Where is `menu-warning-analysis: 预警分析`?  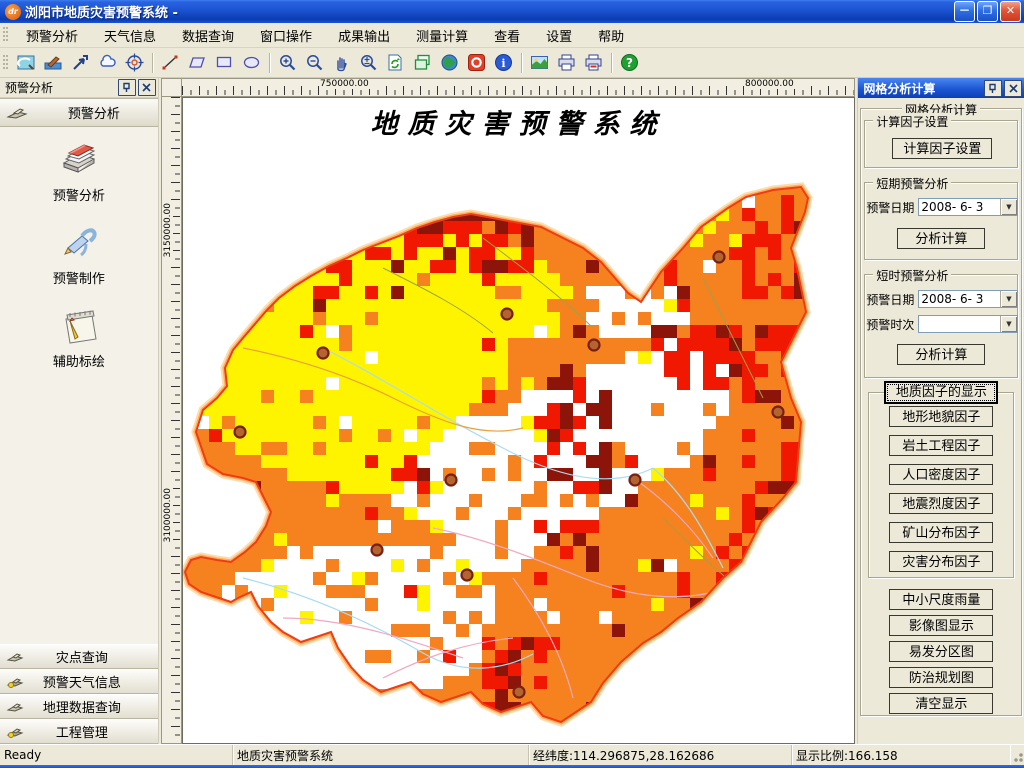 menu-warning-analysis: 预警分析 is located at coordinates (52, 35).